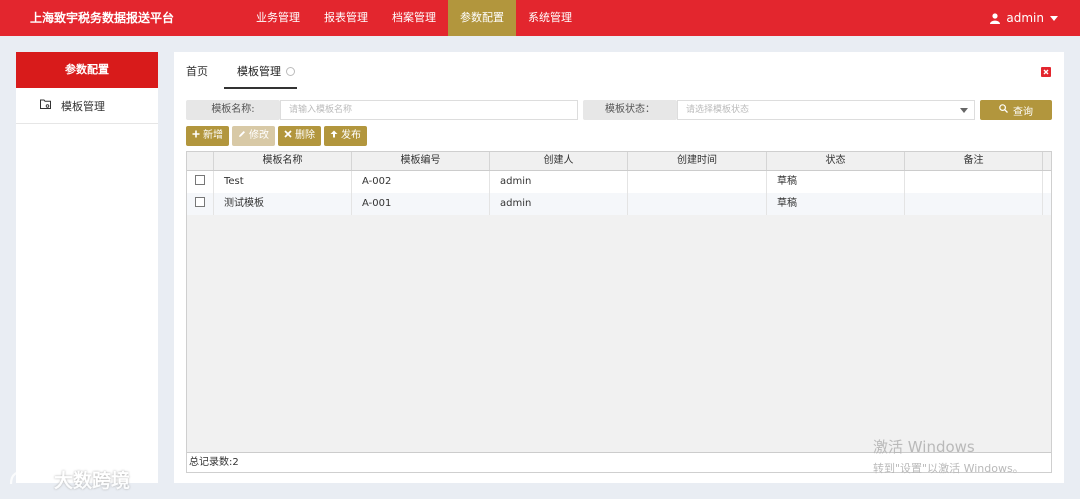  Describe the element at coordinates (288, 136) in the screenshot. I see `times-icon` at that location.